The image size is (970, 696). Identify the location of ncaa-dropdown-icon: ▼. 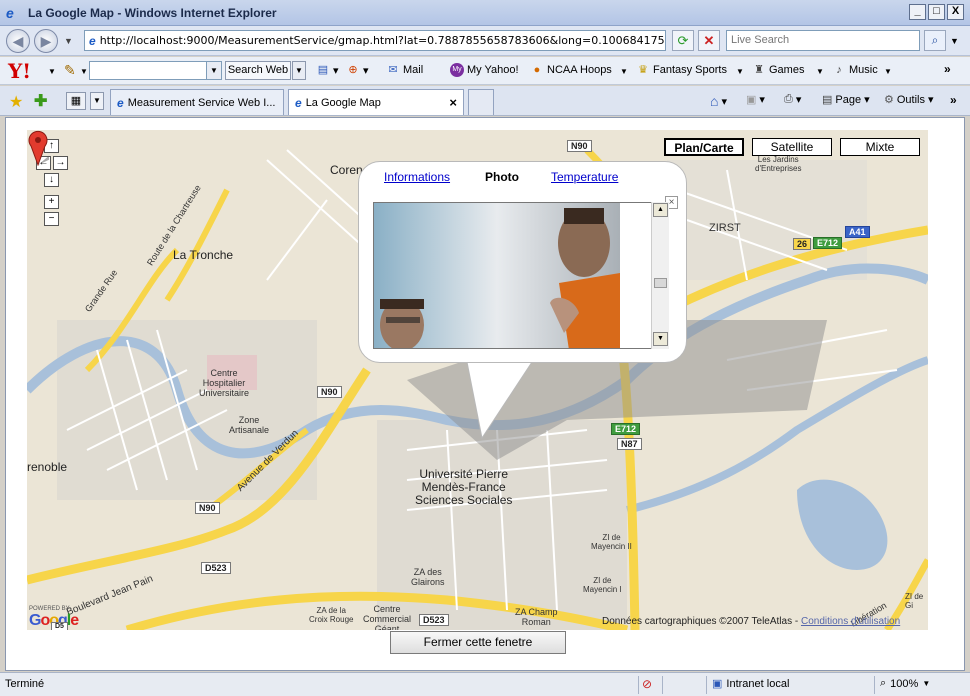
(624, 71).